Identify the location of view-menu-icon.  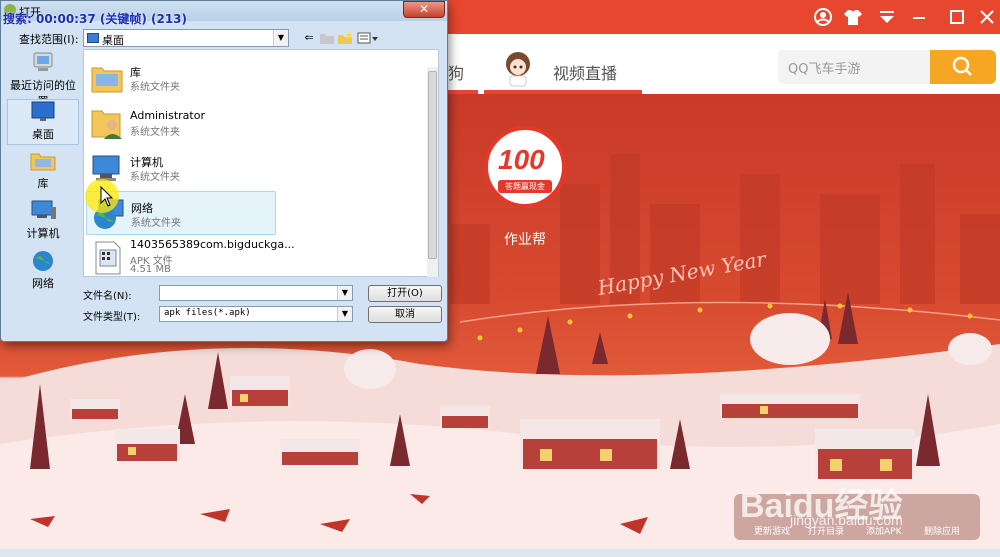
(368, 38).